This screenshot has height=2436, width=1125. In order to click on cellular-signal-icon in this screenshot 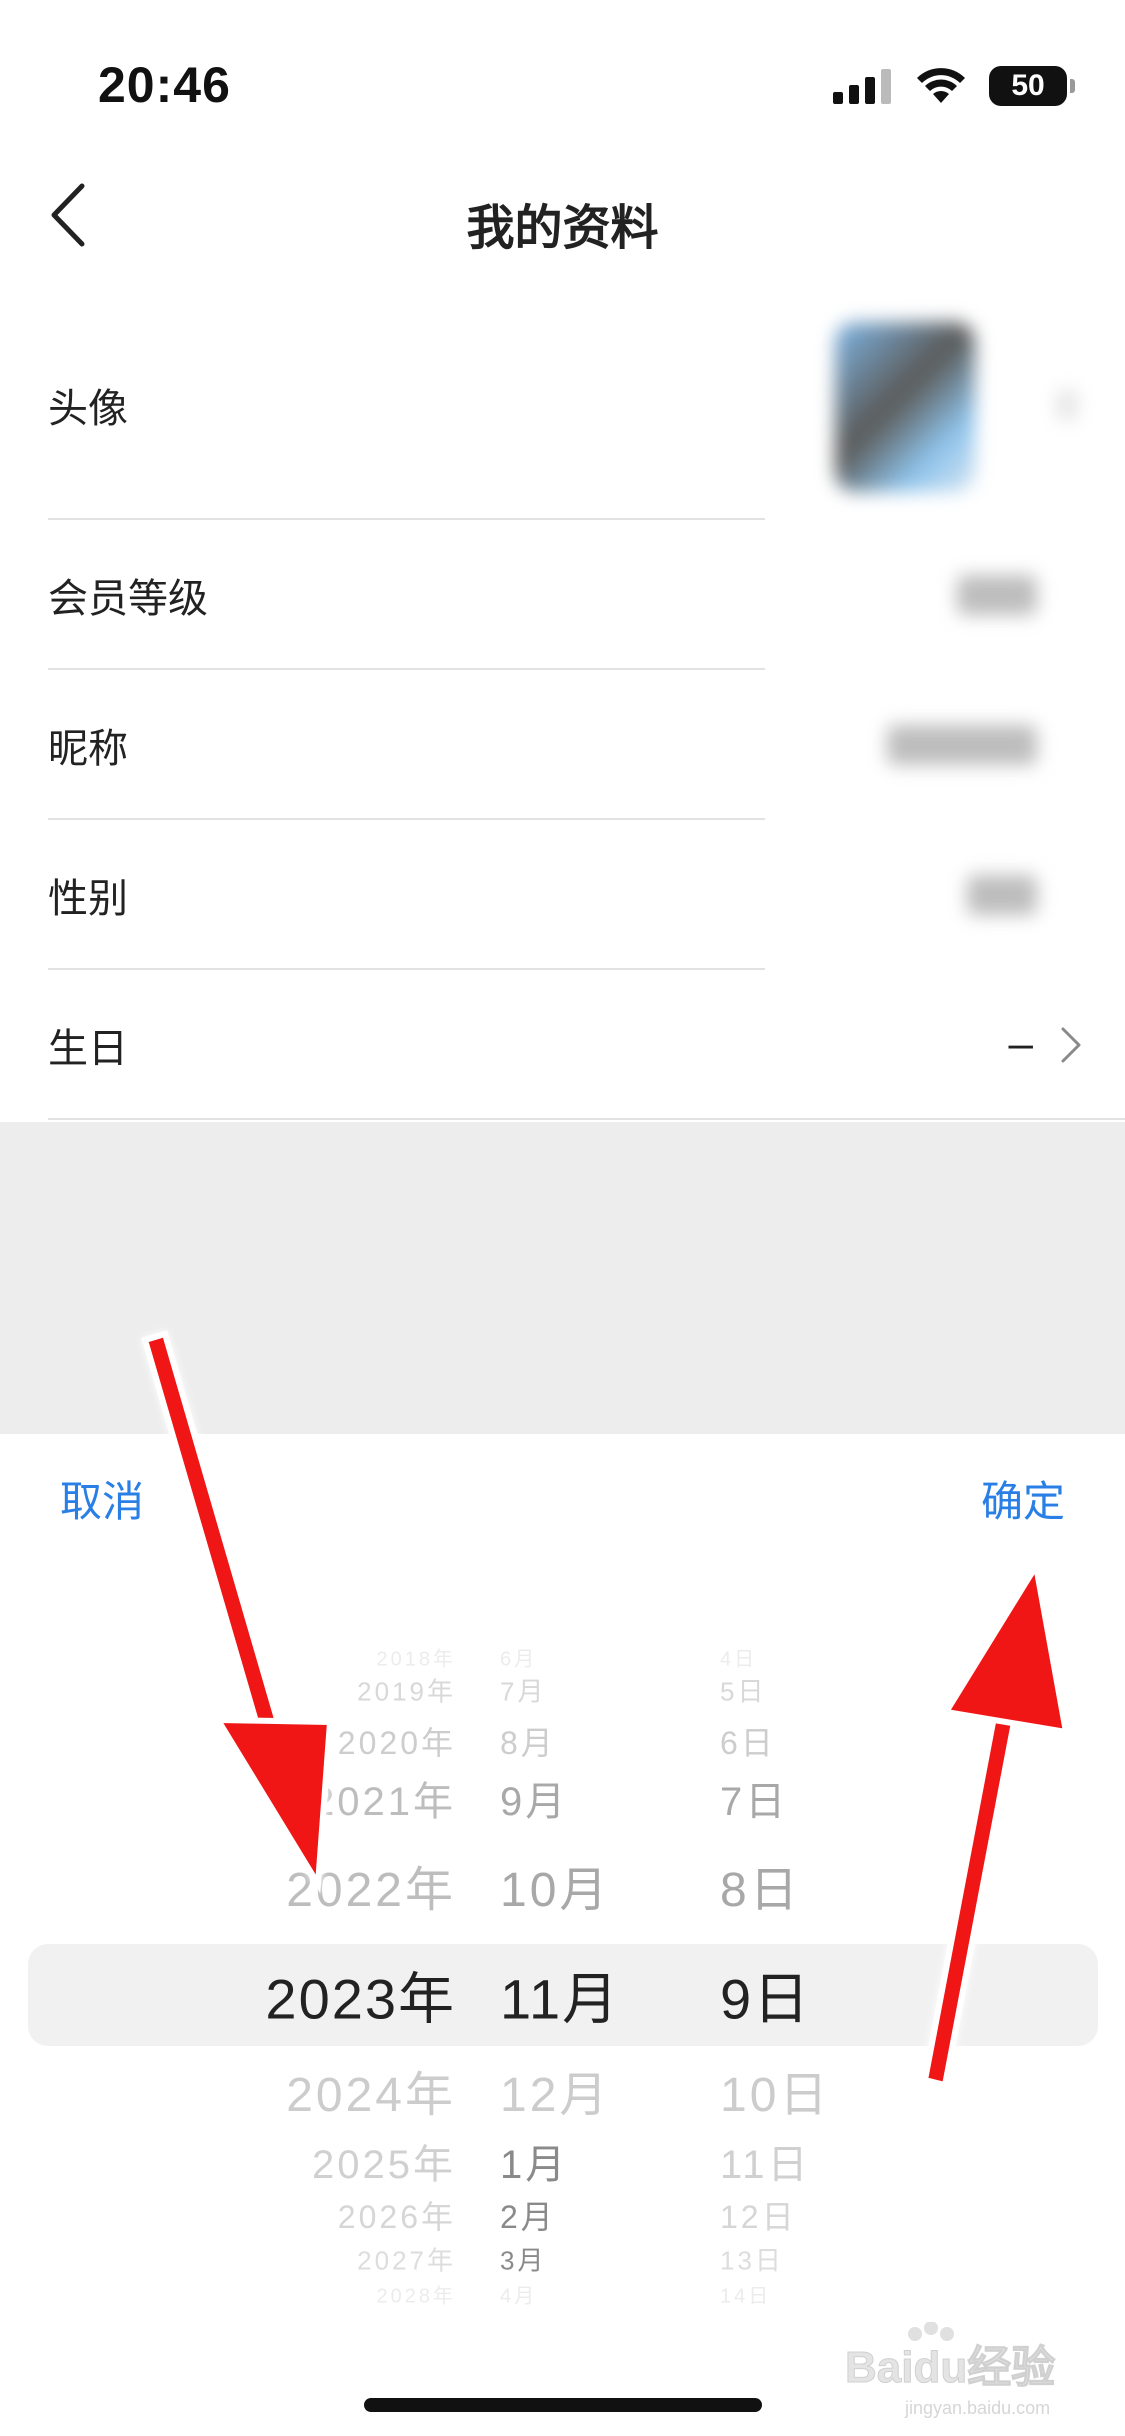, I will do `click(862, 86)`.